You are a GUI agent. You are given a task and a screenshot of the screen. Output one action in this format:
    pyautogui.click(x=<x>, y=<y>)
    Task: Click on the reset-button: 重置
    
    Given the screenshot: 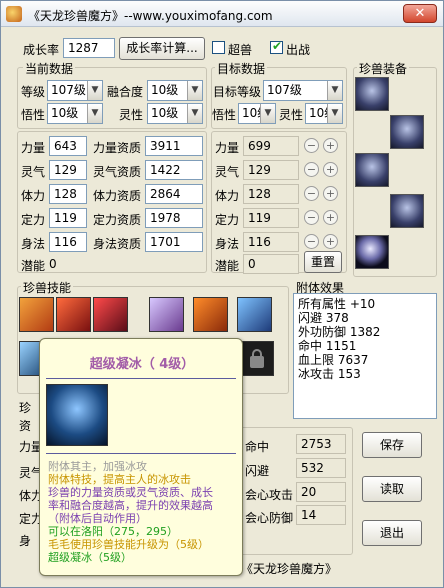 What is the action you would take?
    pyautogui.click(x=323, y=262)
    